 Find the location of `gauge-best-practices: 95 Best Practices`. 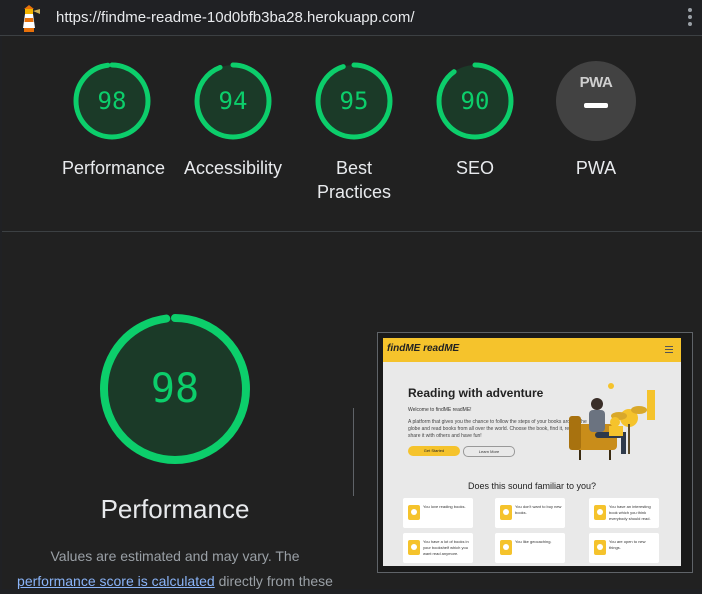

gauge-best-practices: 95 Best Practices is located at coordinates (354, 132).